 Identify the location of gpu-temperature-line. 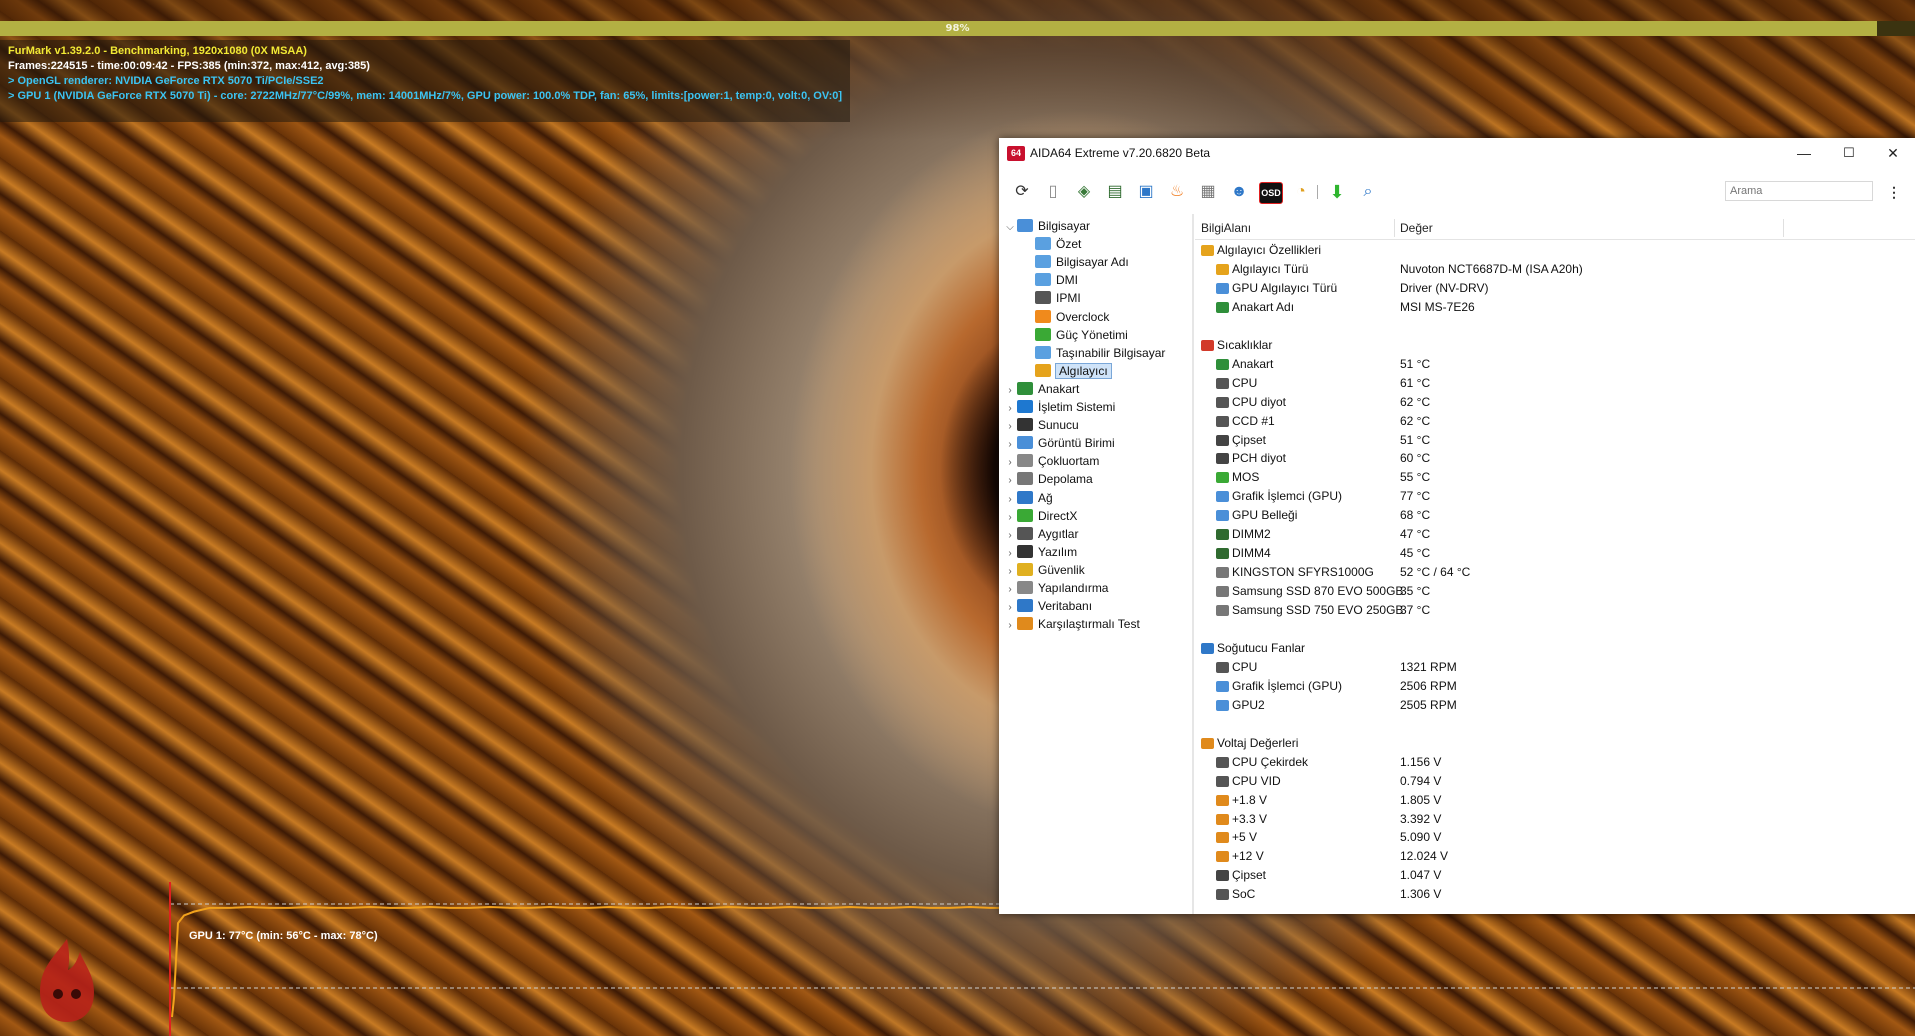
(680, 962).